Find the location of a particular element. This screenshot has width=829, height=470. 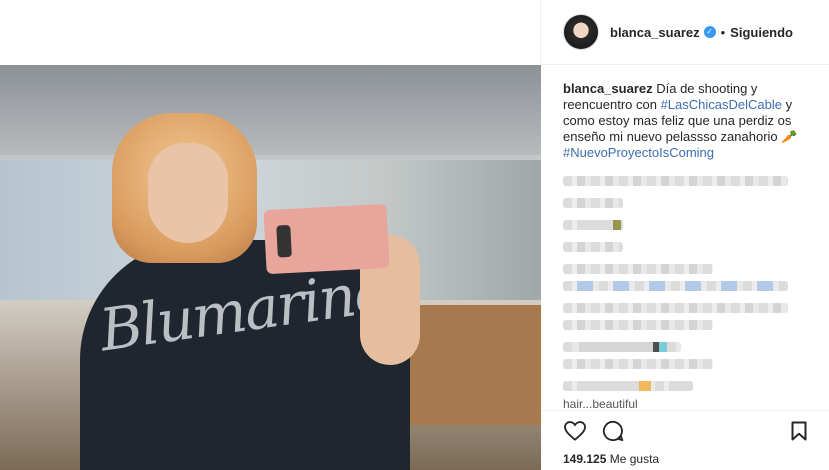

heart-icon is located at coordinates (575, 431).